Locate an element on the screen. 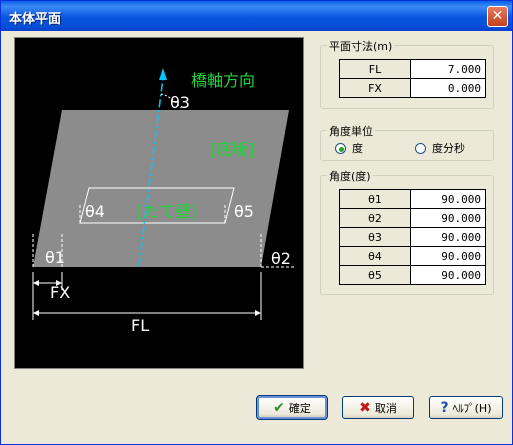 This screenshot has width=513, height=445. close-icon: ✕ is located at coordinates (497, 16).